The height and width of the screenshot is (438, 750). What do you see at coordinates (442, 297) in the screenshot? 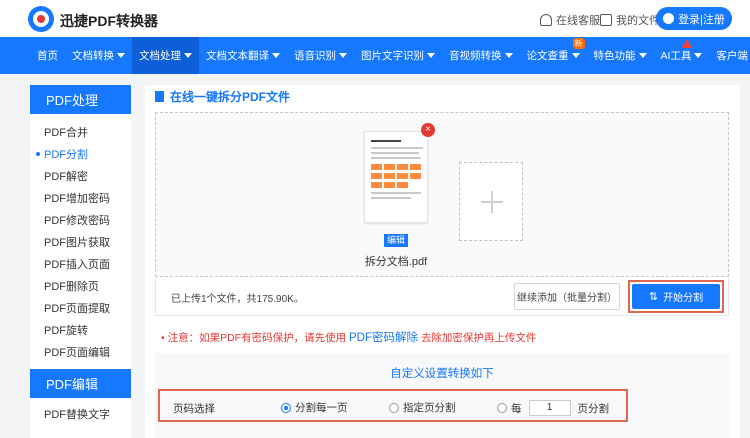
I see `upload-status-row: 已上传1个文件，共175.90K。 继续添加（批量分割） ⇅ 开始分割` at bounding box center [442, 297].